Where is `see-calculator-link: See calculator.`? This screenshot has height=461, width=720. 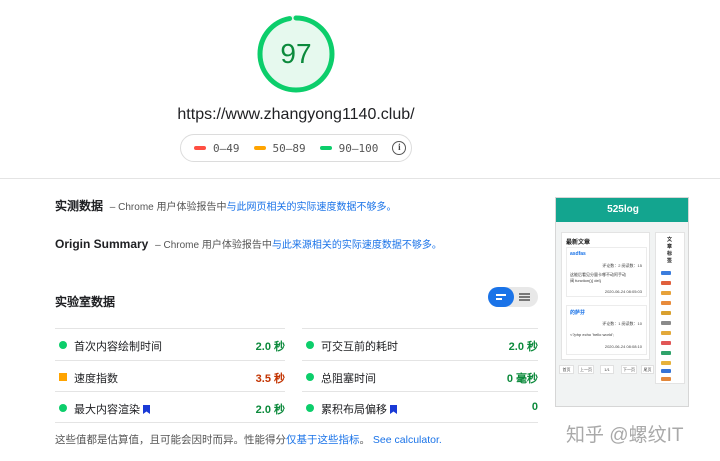
see-calculator-link: See calculator. is located at coordinates (407, 440).